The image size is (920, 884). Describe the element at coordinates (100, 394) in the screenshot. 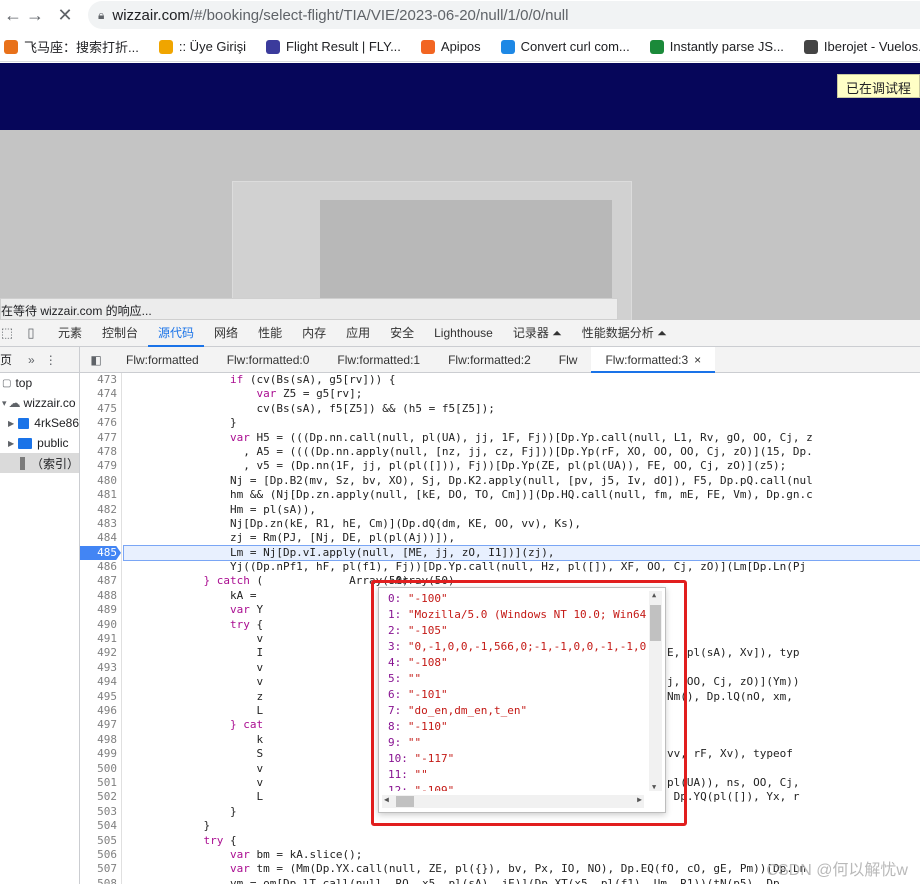

I see `line-number: 474` at that location.